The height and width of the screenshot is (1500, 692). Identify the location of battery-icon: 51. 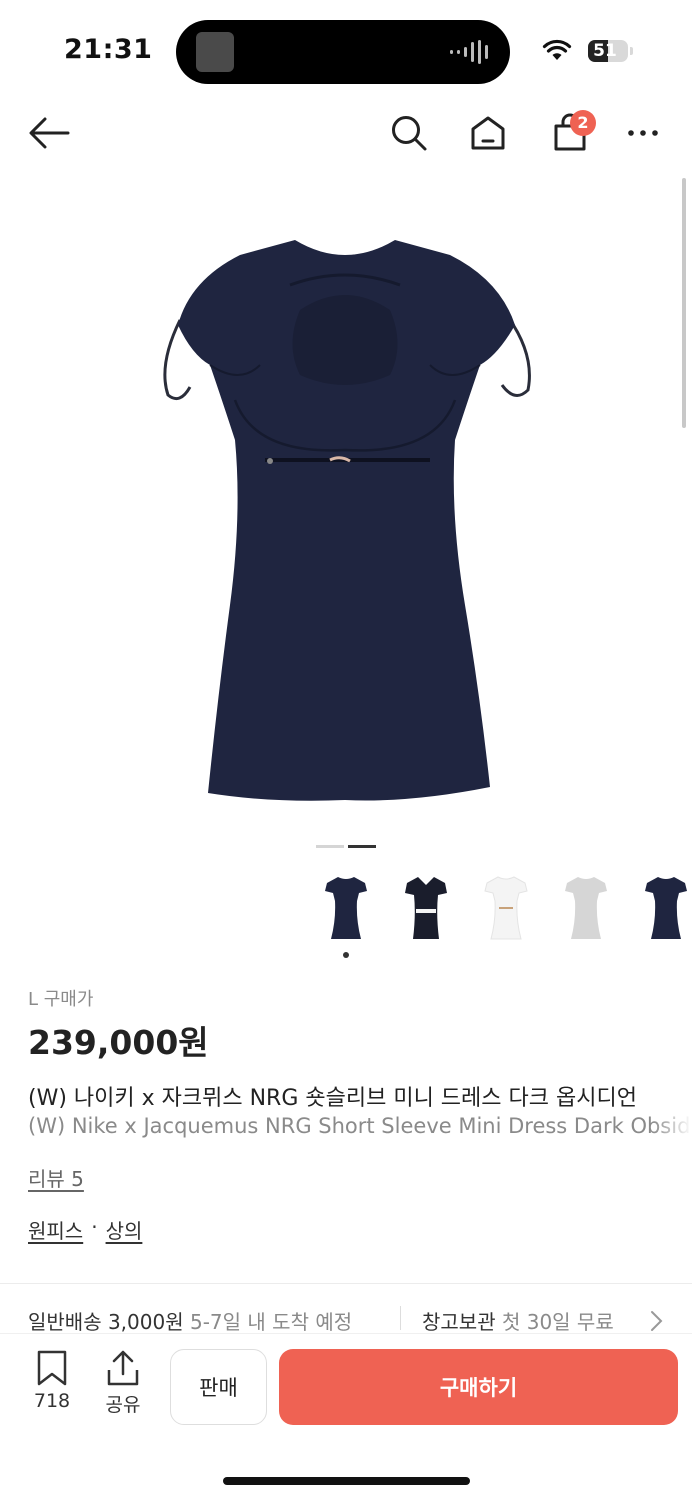
(608, 51).